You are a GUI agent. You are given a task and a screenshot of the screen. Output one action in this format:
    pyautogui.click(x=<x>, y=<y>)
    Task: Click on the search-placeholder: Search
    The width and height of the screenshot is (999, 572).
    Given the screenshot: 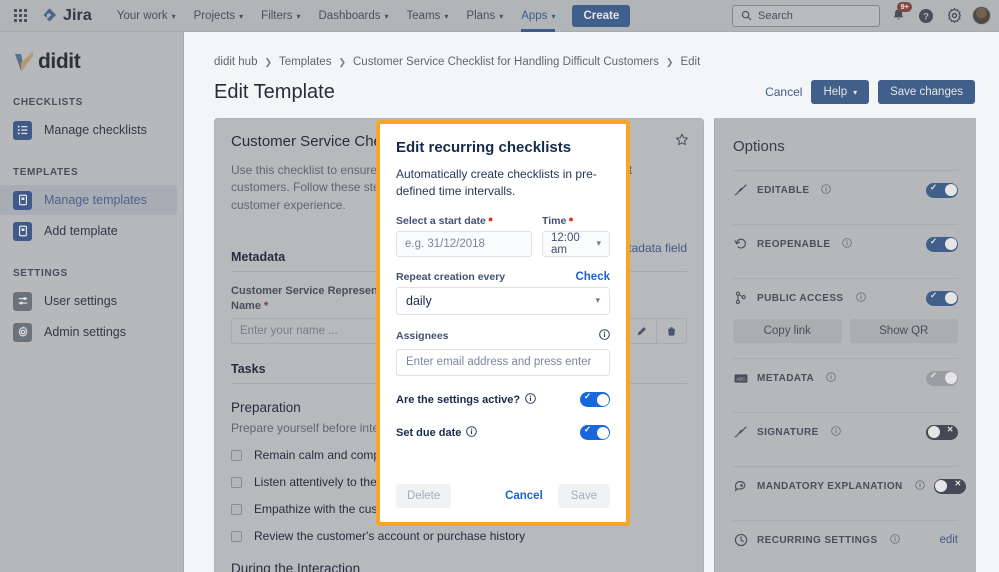 What is the action you would take?
    pyautogui.click(x=775, y=15)
    